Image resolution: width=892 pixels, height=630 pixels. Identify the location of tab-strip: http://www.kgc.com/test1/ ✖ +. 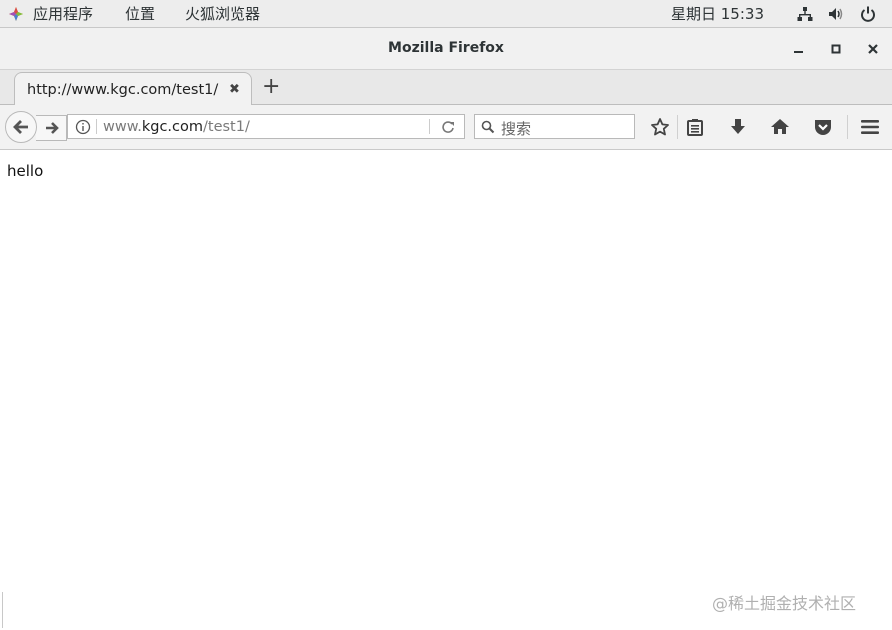
(446, 88).